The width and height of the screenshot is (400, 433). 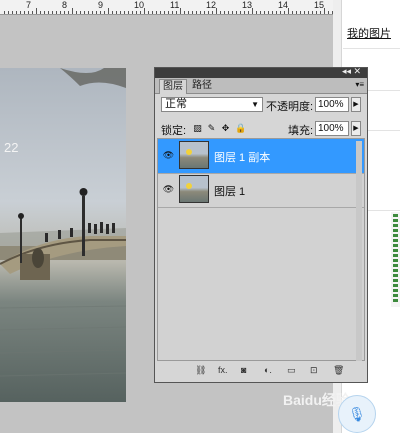 I want to click on panel-title-bar: ◂◂ ✕, so click(x=261, y=72).